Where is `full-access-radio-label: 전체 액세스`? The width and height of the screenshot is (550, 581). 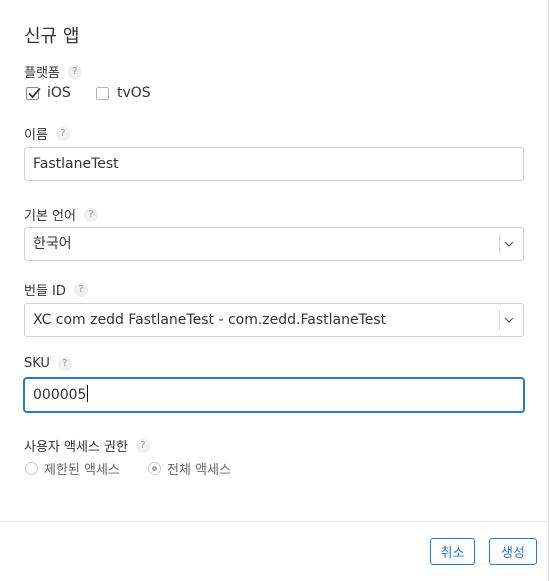
full-access-radio-label: 전체 액세스 is located at coordinates (199, 470).